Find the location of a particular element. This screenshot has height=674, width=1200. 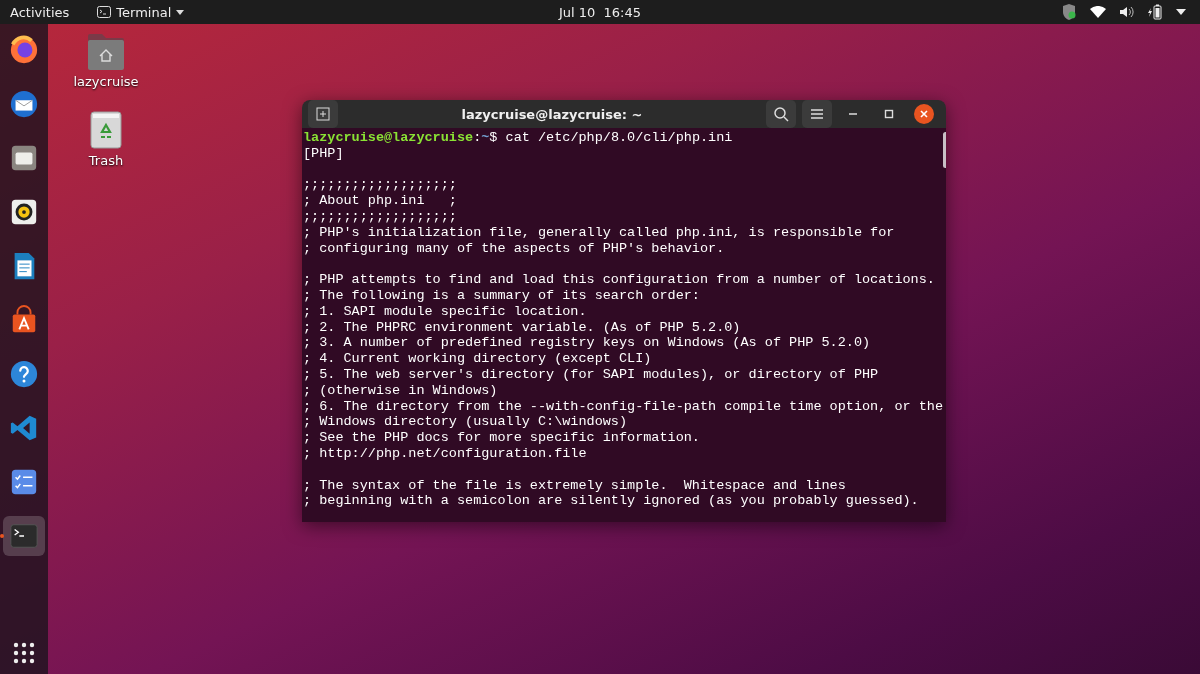

app-menu: Terminal is located at coordinates (141, 12).